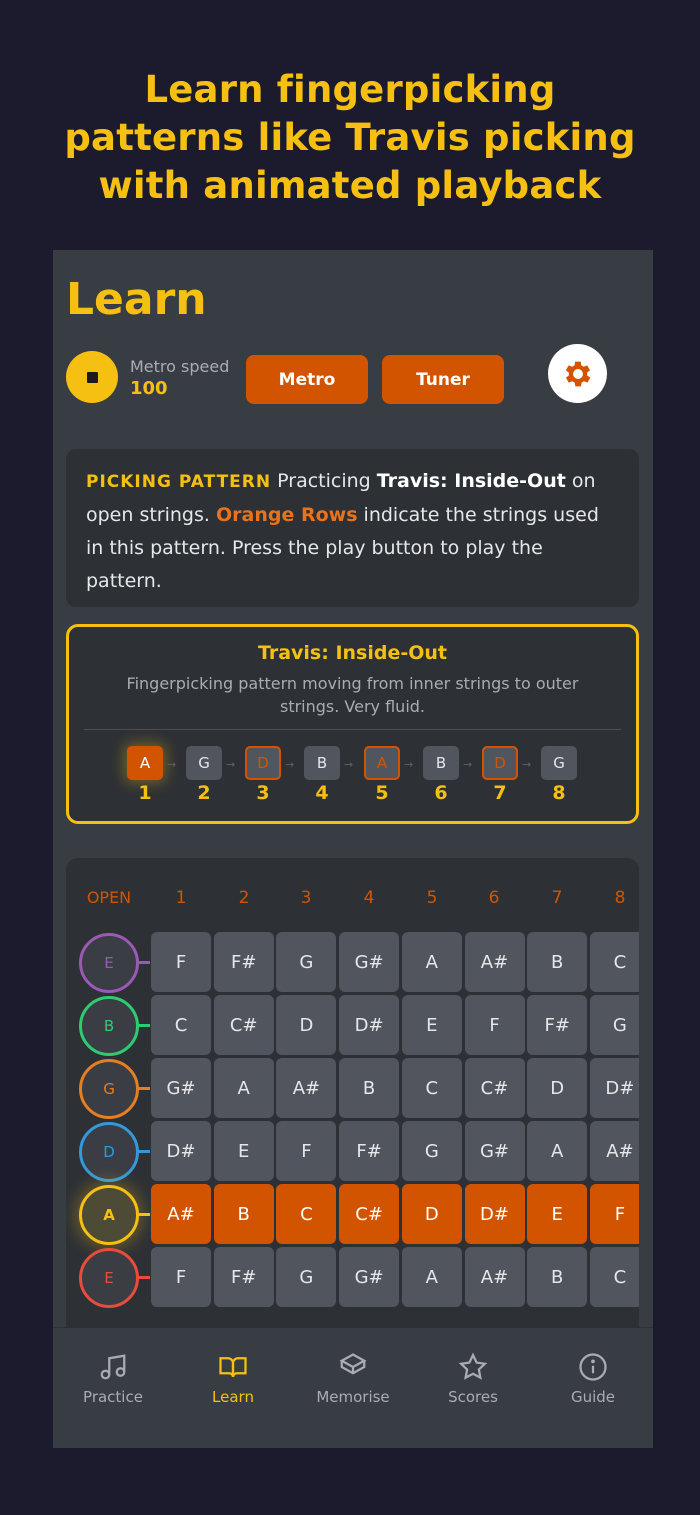 This screenshot has height=1515, width=700. Describe the element at coordinates (180, 366) in the screenshot. I see `metro-speed-label: Metro speed` at that location.